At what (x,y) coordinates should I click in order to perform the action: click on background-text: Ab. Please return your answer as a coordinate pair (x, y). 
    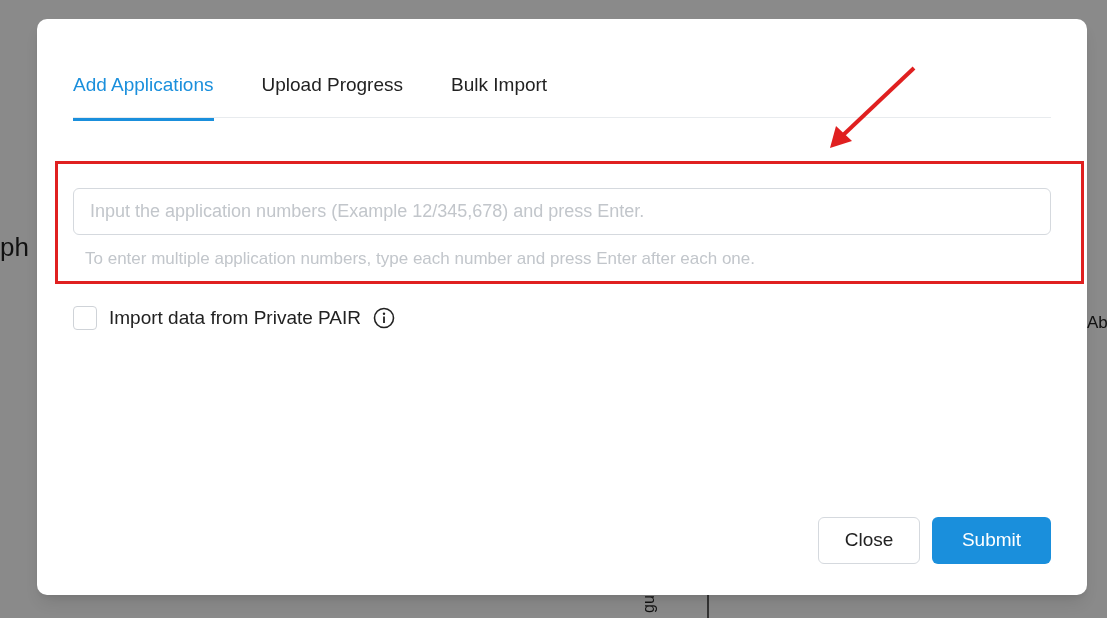
    Looking at the image, I should click on (1097, 323).